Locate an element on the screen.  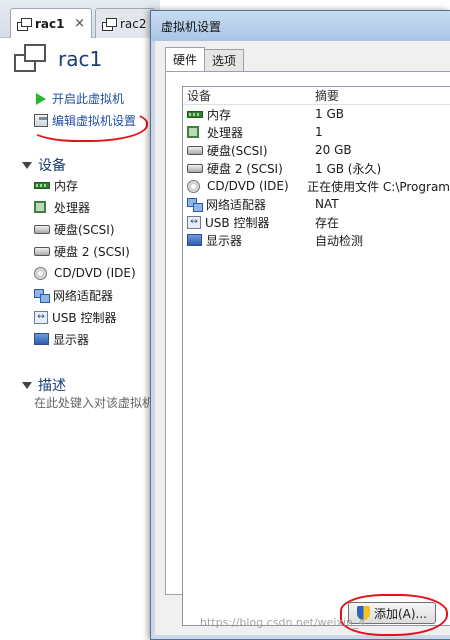
row-device: 硬盘(SCSI) is located at coordinates (237, 150).